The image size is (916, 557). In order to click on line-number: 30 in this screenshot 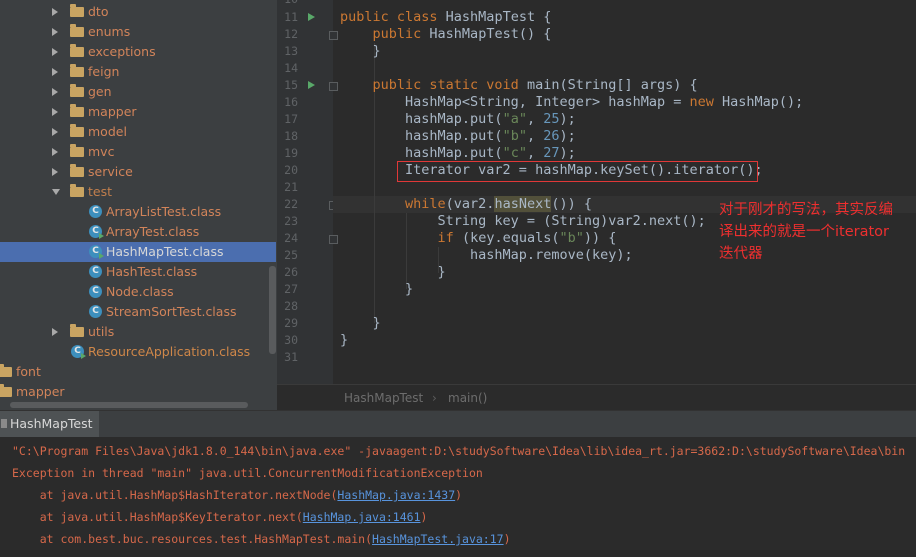, I will do `click(291, 340)`.